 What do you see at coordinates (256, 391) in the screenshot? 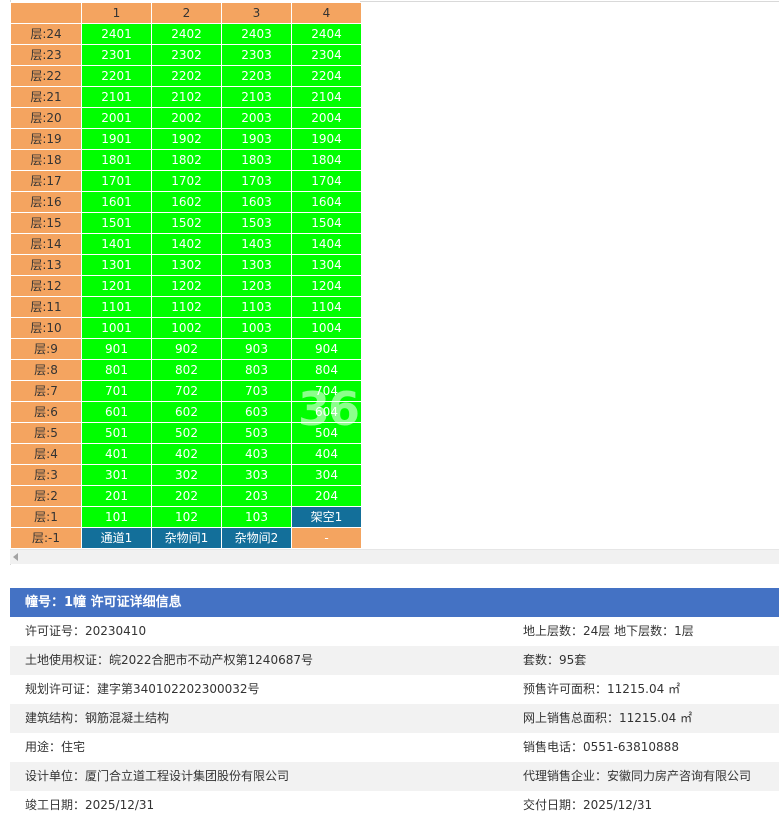
I see `unit-cell: 703` at bounding box center [256, 391].